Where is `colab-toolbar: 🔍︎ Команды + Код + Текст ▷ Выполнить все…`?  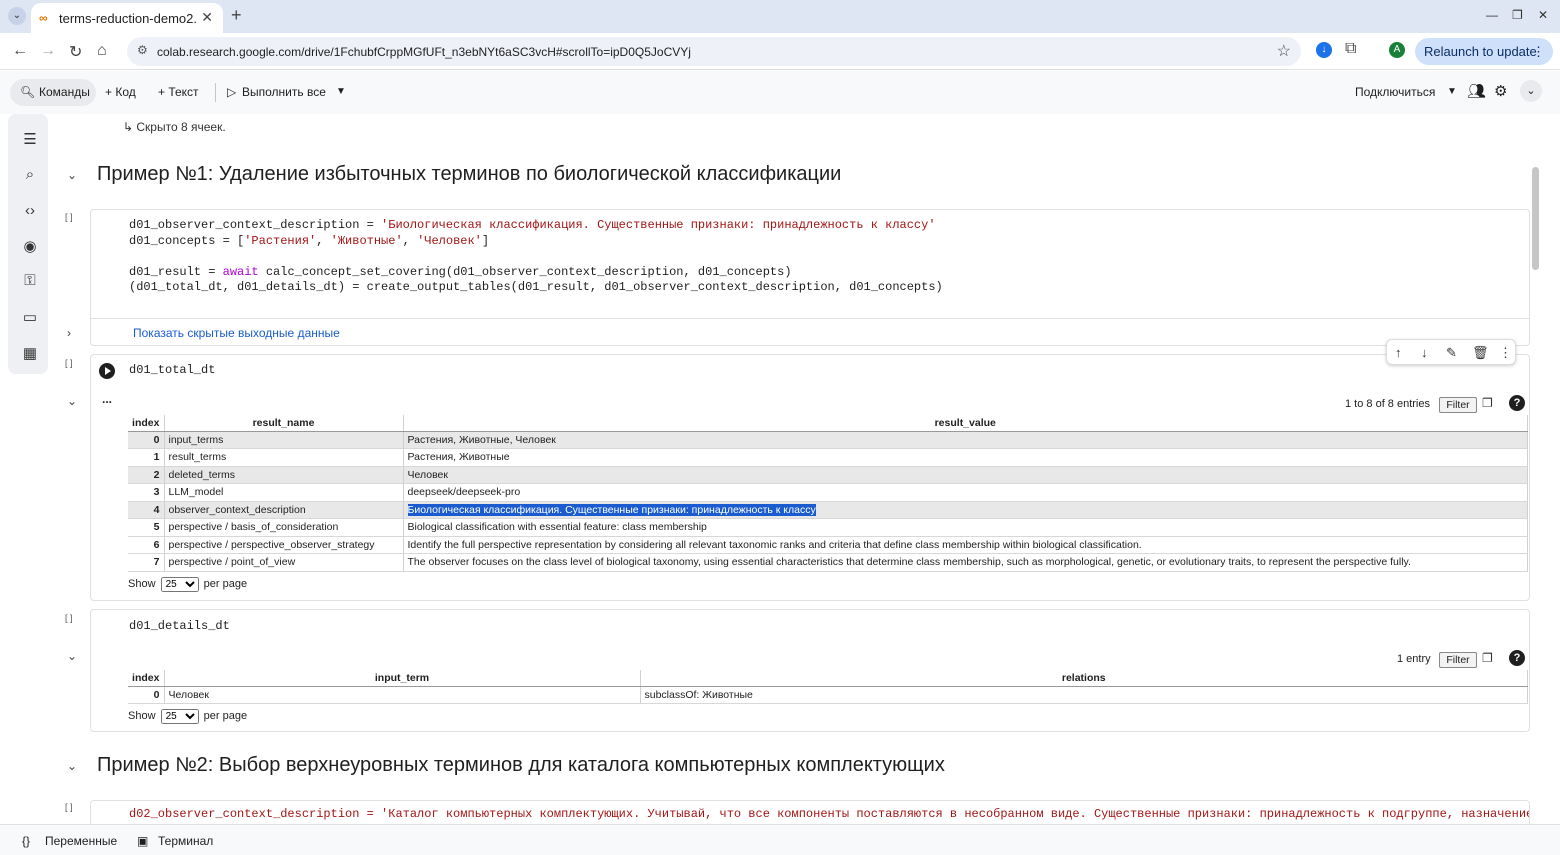 colab-toolbar: 🔍︎ Команды + Код + Текст ▷ Выполнить все… is located at coordinates (780, 92).